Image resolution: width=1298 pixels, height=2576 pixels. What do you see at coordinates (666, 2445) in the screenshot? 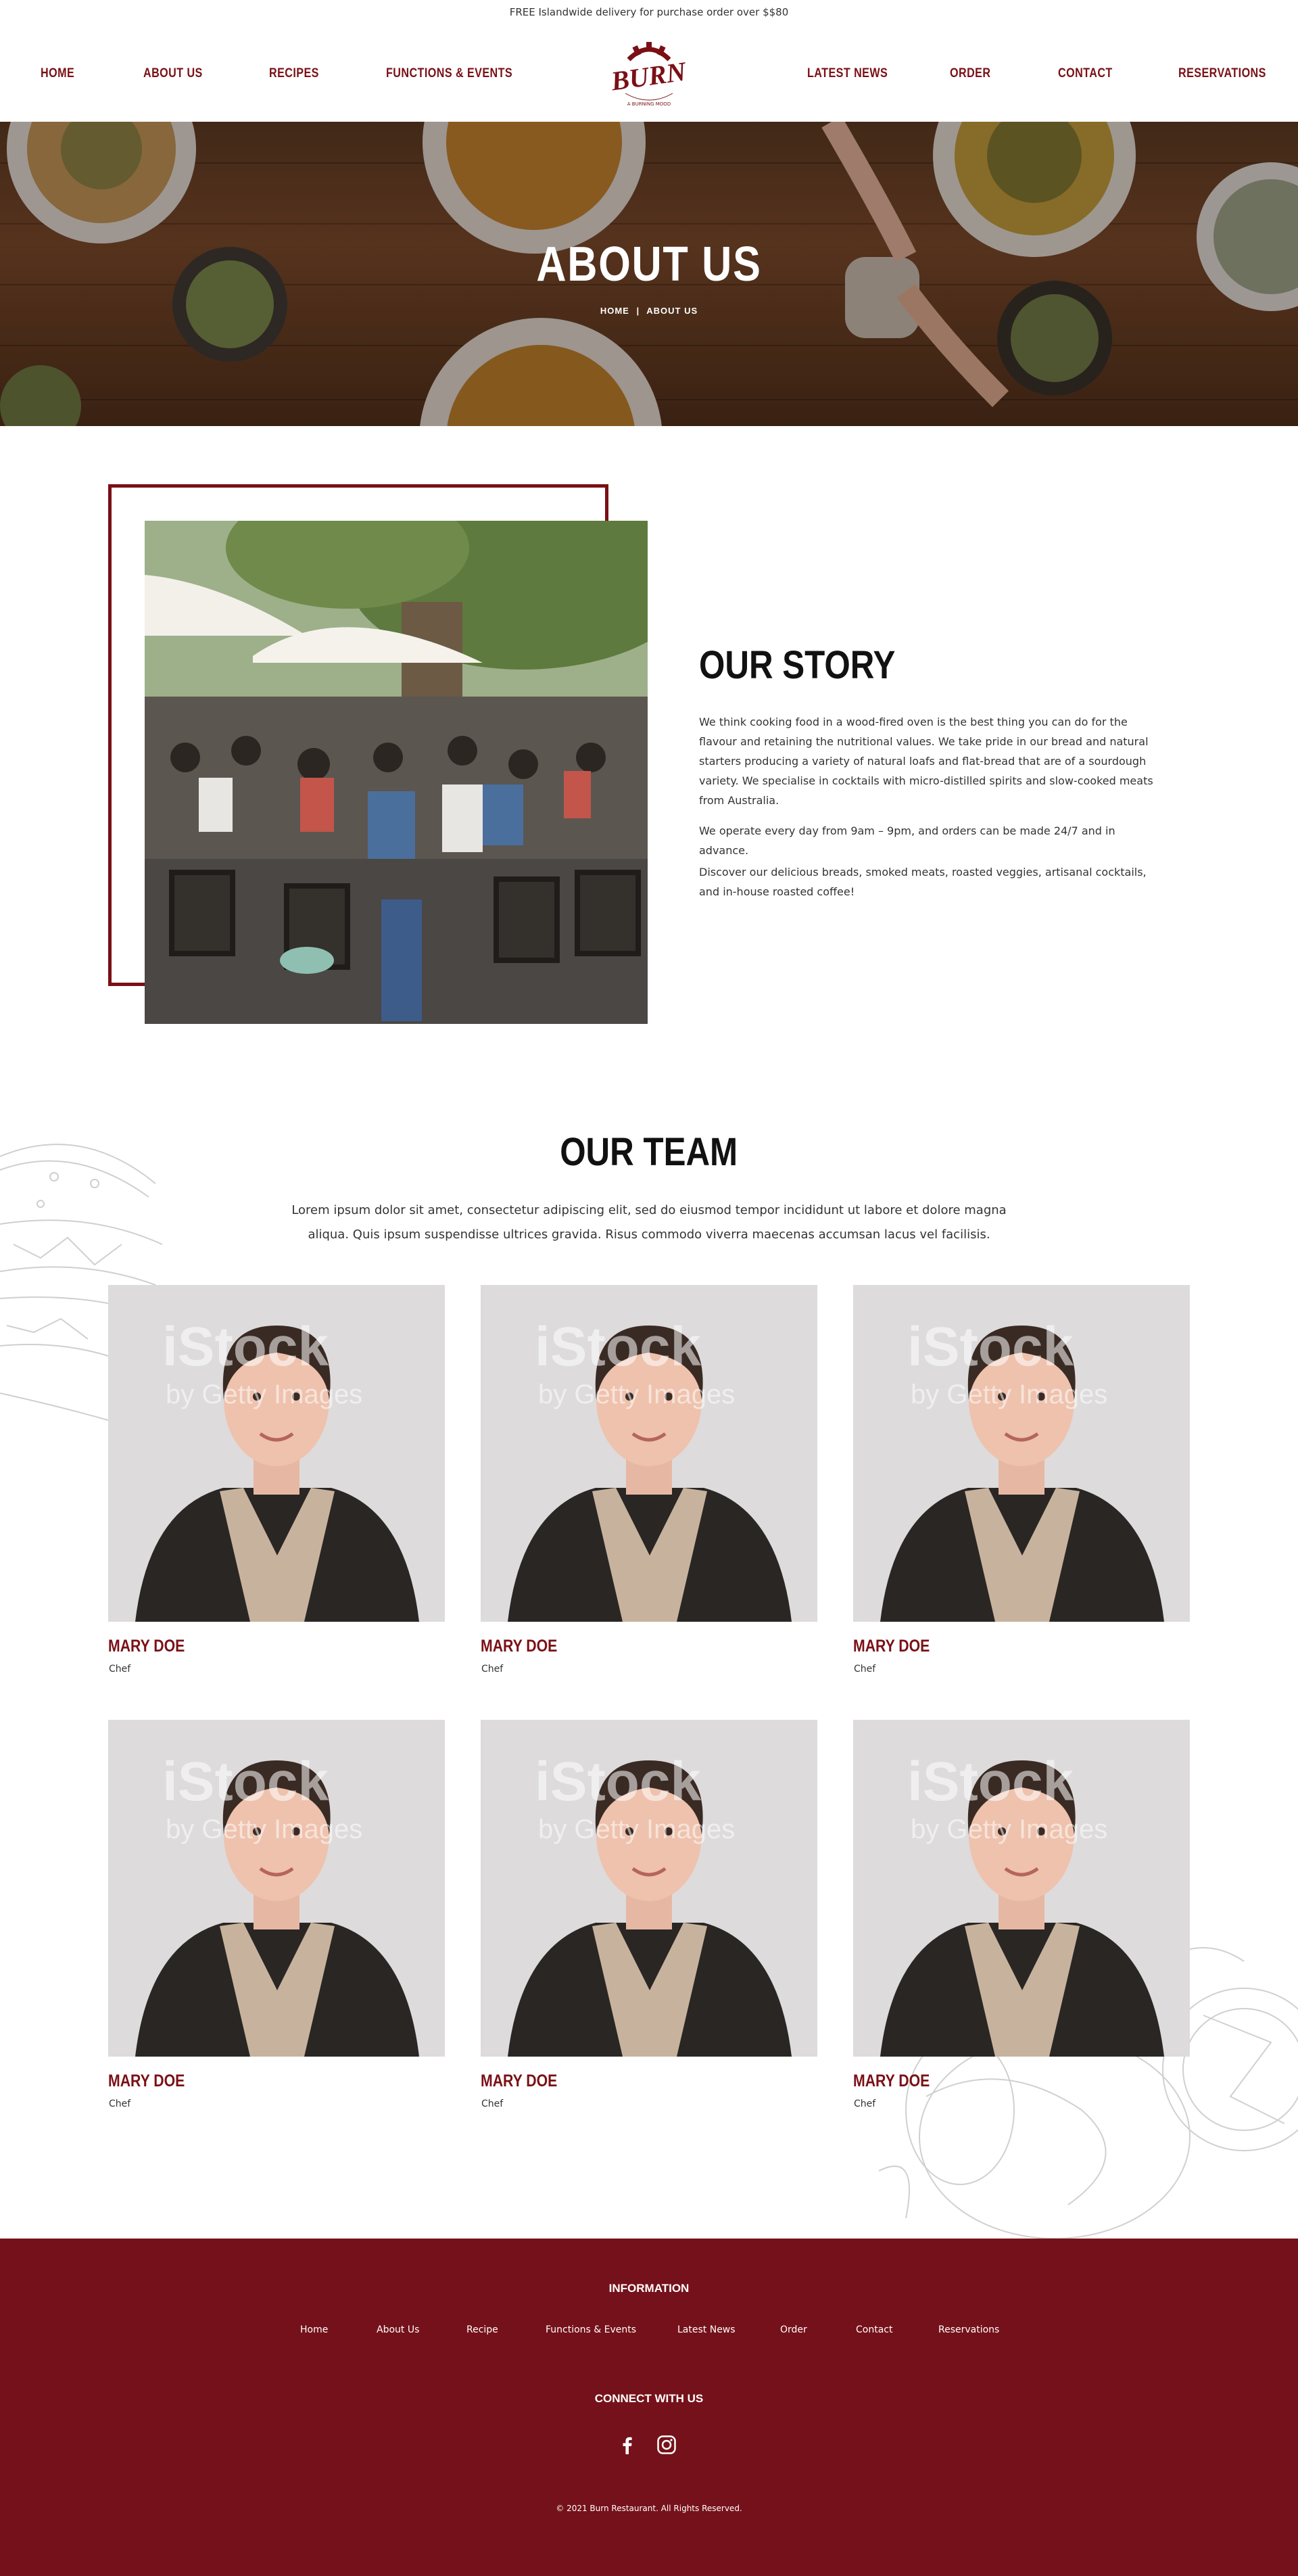
I see `instagram-icon` at bounding box center [666, 2445].